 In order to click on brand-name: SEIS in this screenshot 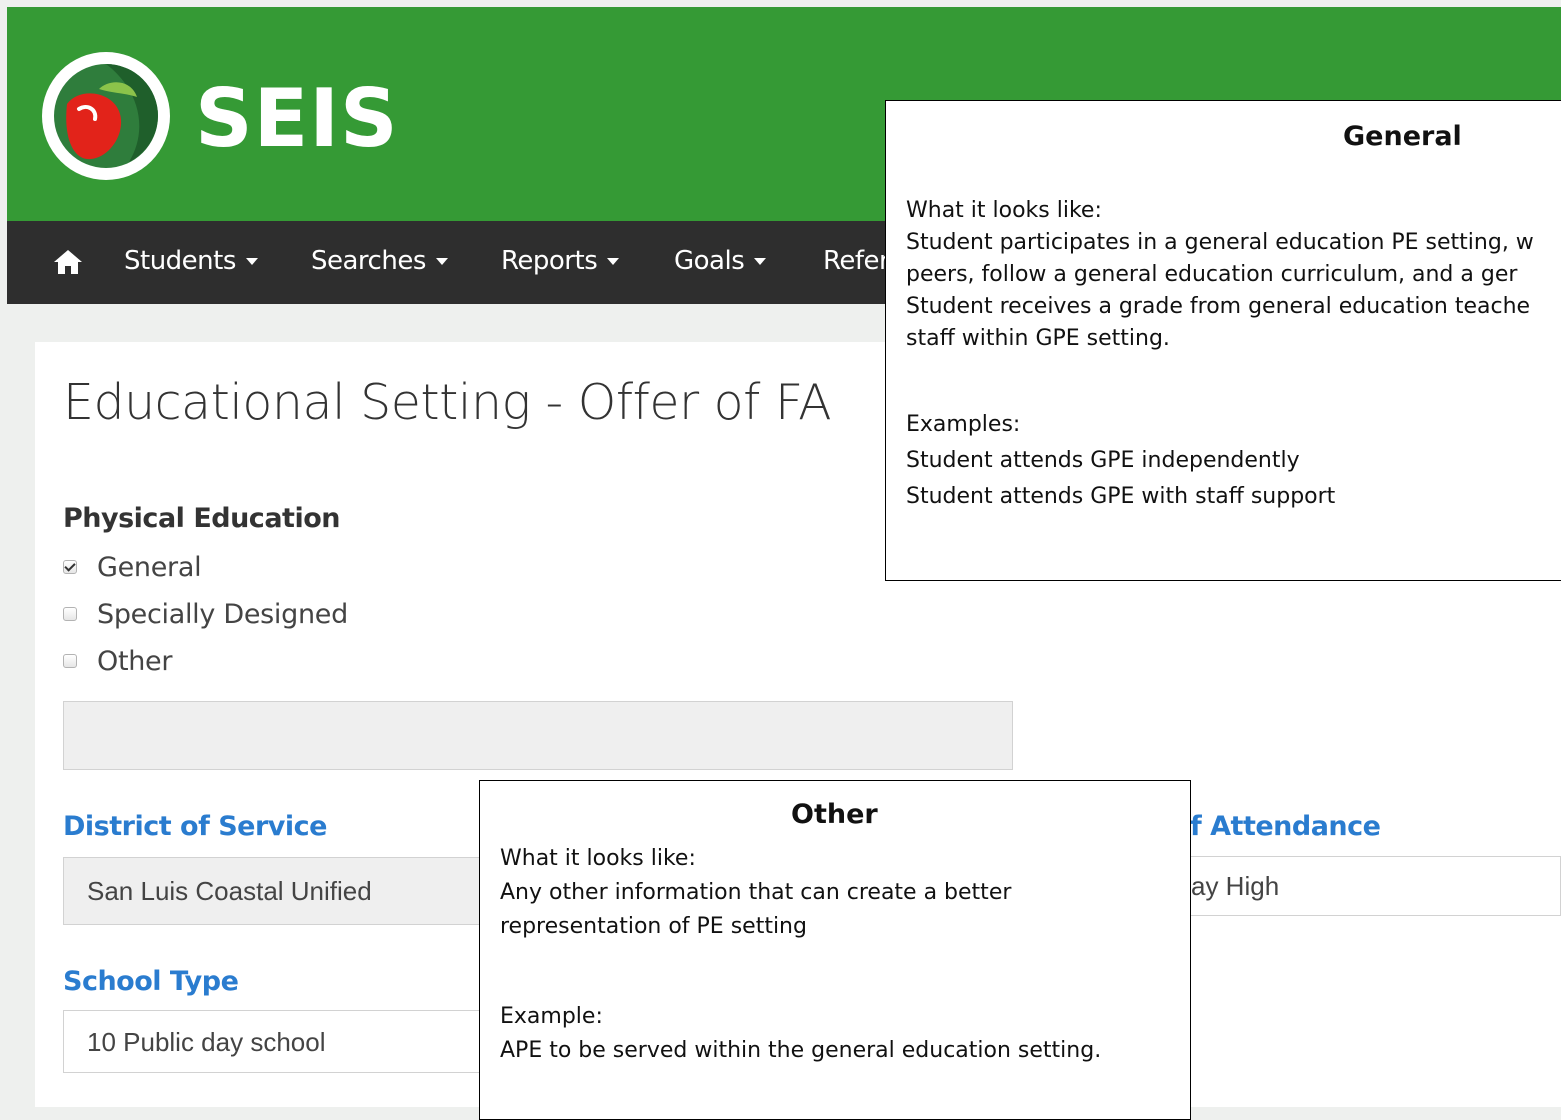, I will do `click(297, 118)`.